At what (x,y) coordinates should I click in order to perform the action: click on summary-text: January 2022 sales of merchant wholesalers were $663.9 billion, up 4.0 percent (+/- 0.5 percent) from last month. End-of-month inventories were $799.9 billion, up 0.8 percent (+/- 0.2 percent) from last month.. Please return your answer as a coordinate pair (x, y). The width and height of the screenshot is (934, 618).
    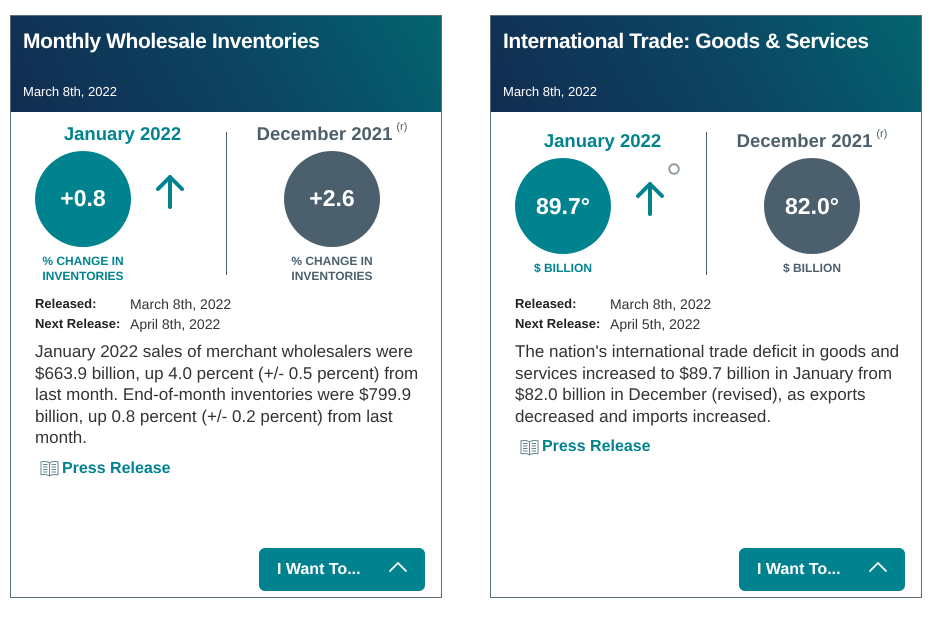
    Looking at the image, I should click on (227, 394).